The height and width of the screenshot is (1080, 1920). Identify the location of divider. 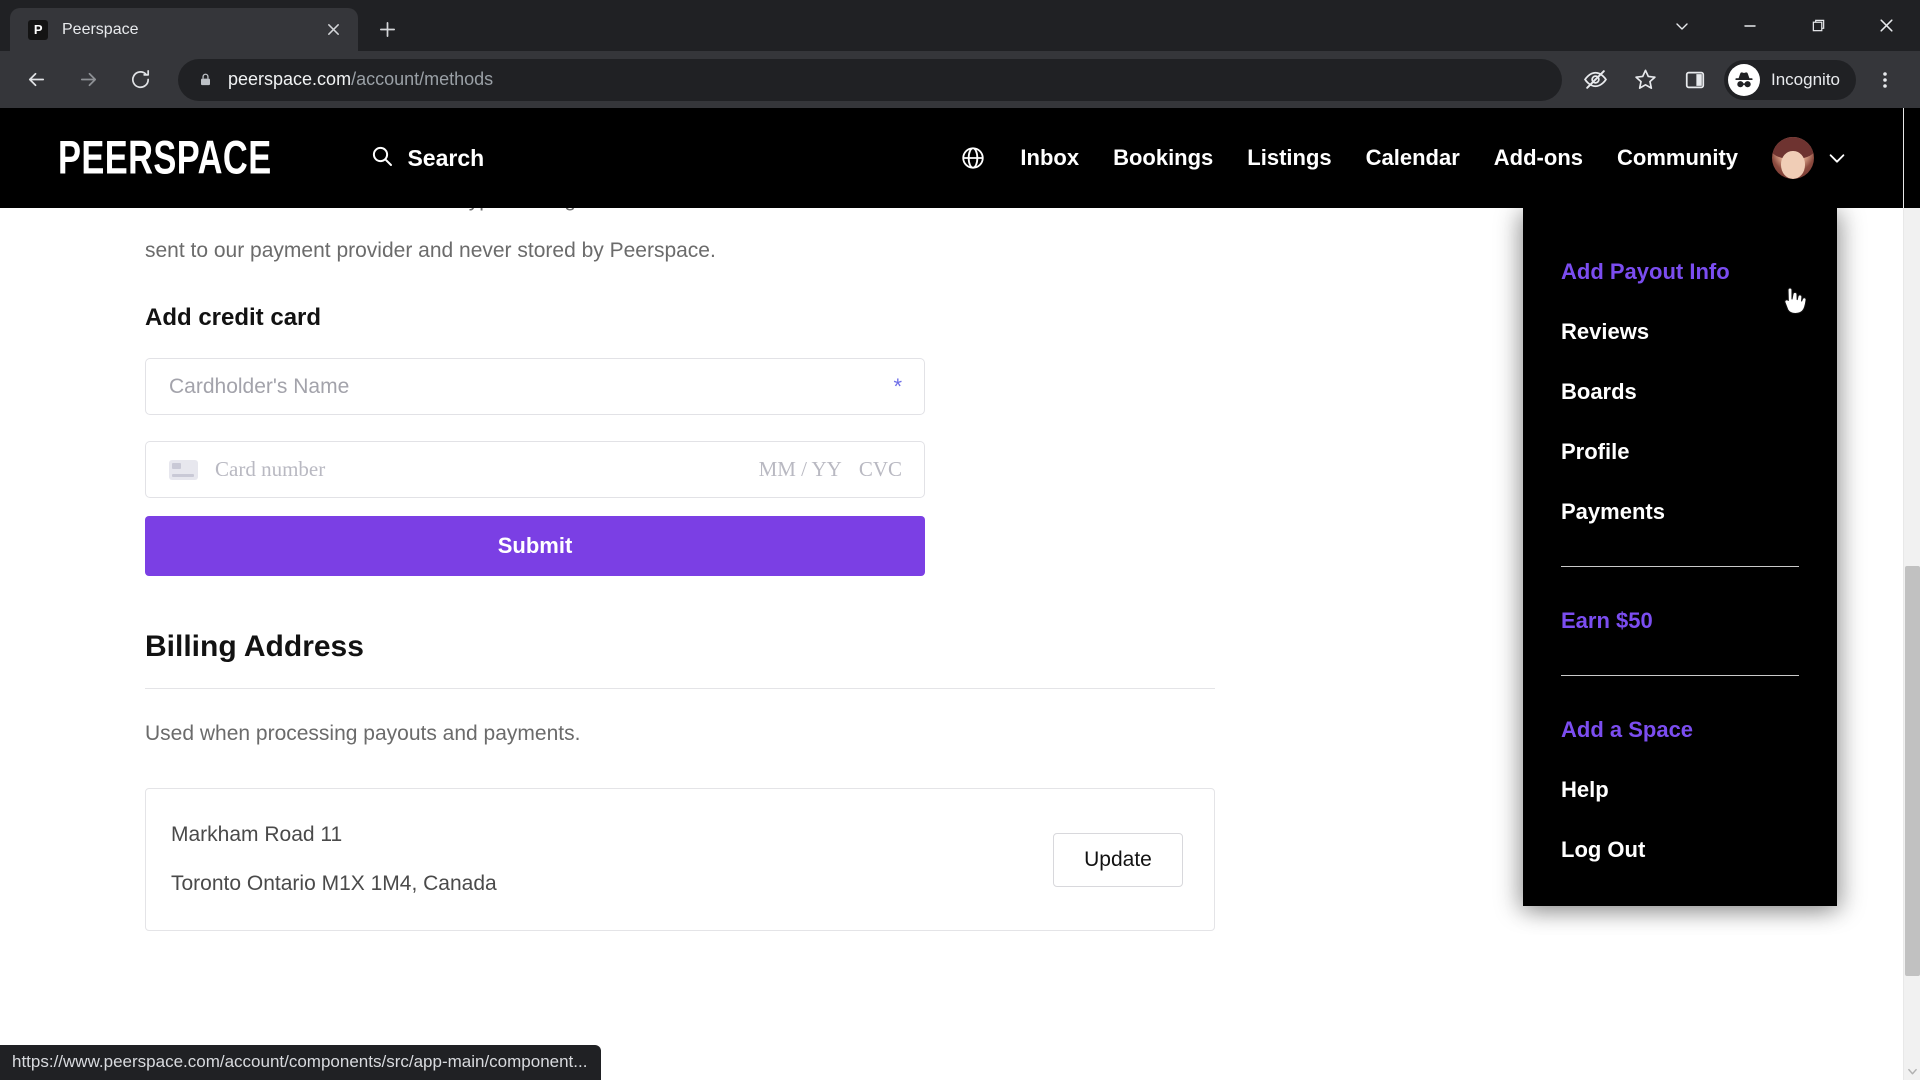
(680, 688).